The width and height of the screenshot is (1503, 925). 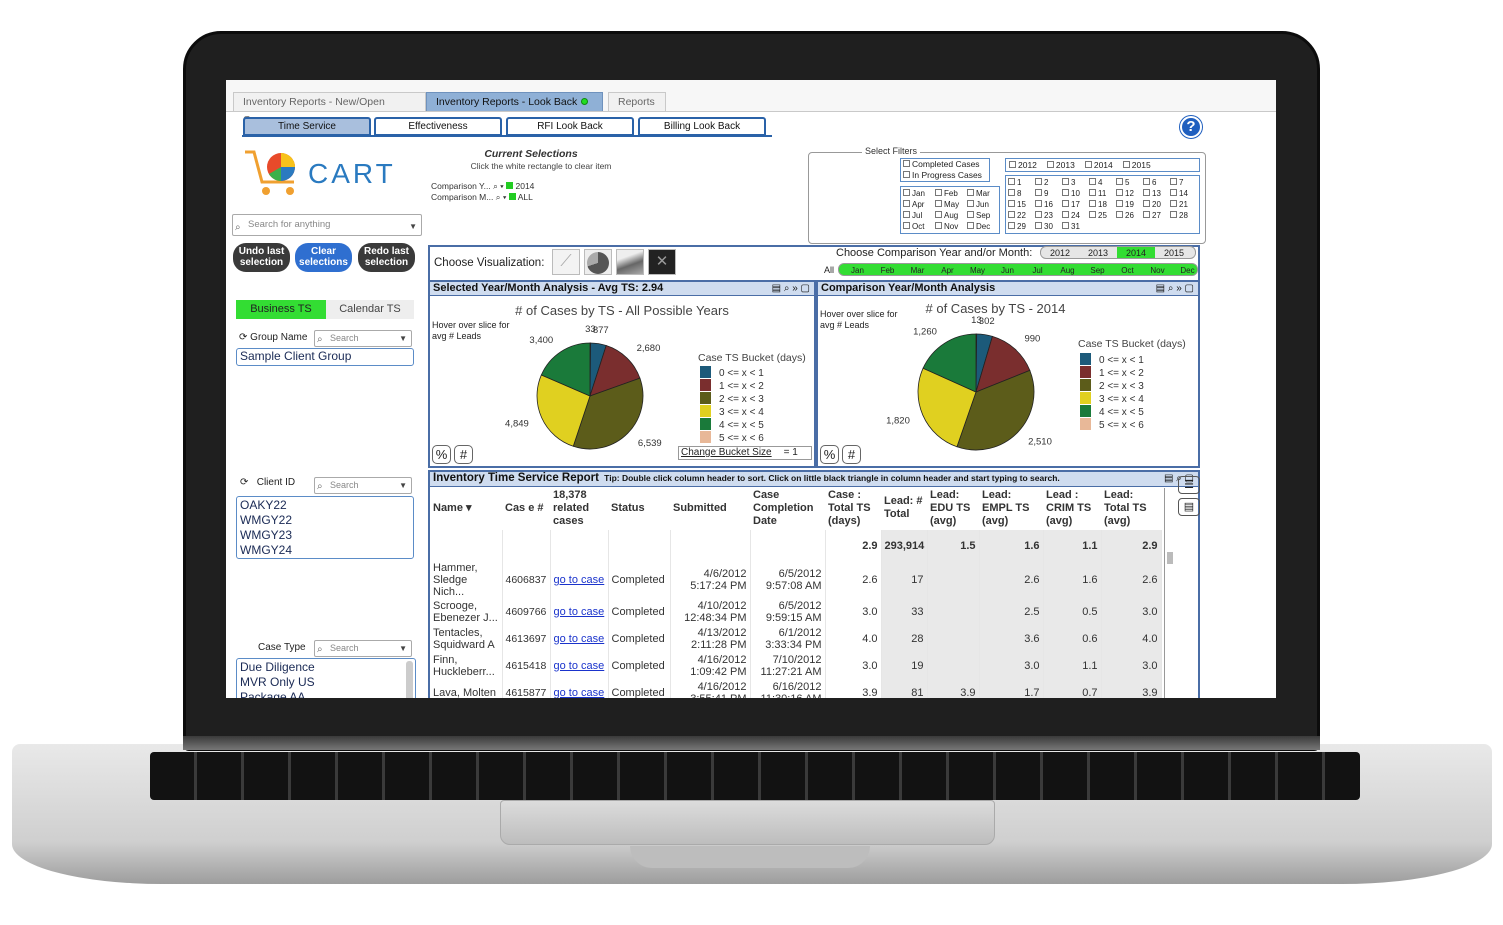 I want to click on case-type-search: ⌕ Search ▼, so click(x=363, y=648).